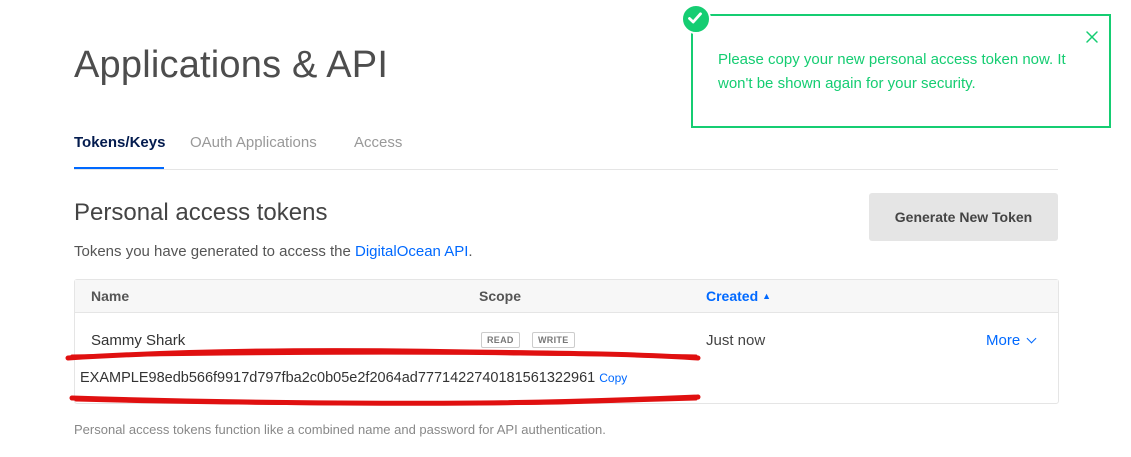 The height and width of the screenshot is (457, 1131). Describe the element at coordinates (613, 378) in the screenshot. I see `copy-token-link: Copy` at that location.